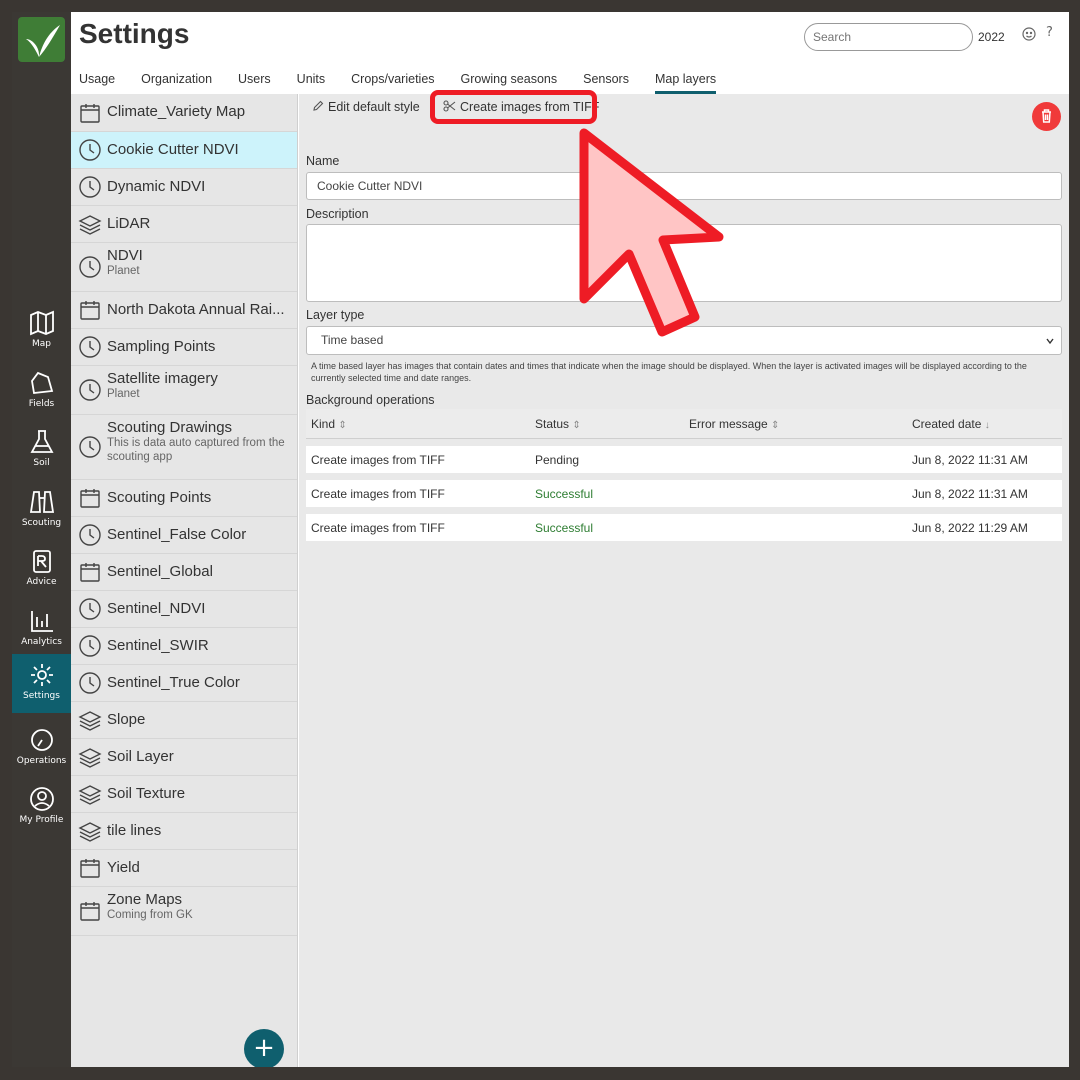 The image size is (1080, 1080). I want to click on sort-icon: ⇕, so click(576, 425).